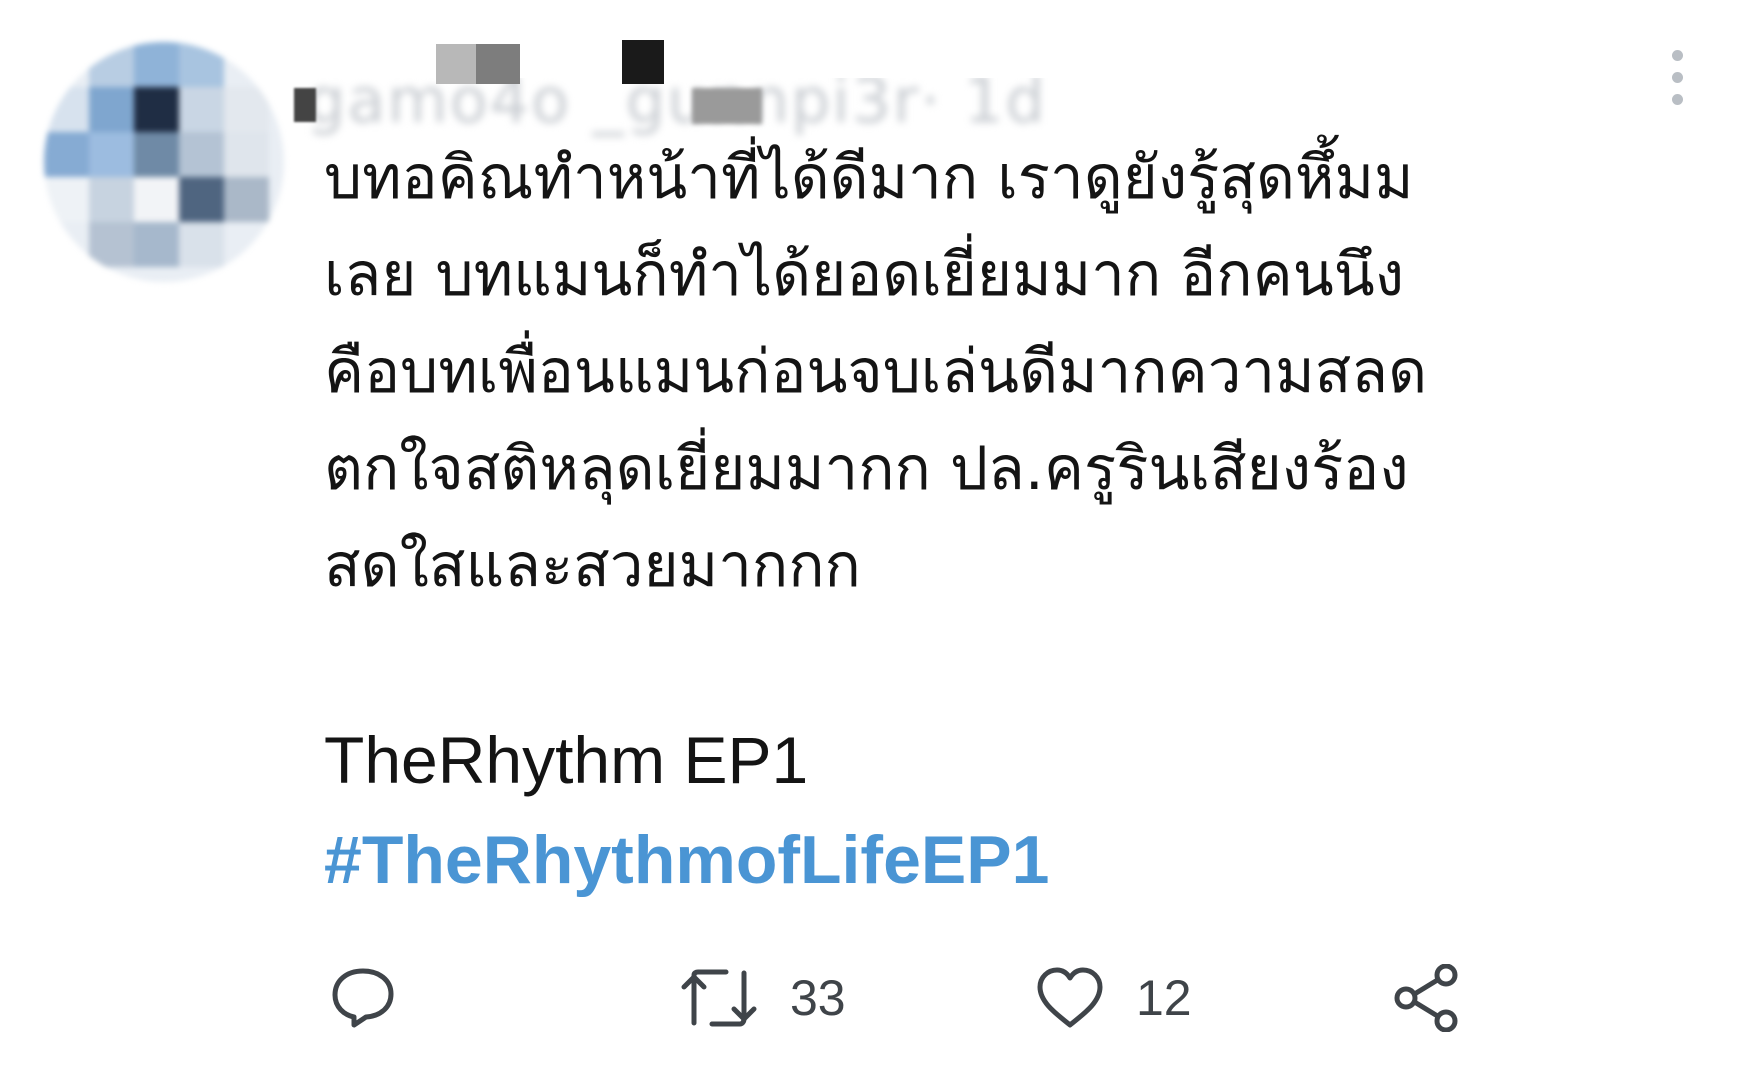 This screenshot has height=1080, width=1747. What do you see at coordinates (818, 998) in the screenshot?
I see `retweet-count: 33` at bounding box center [818, 998].